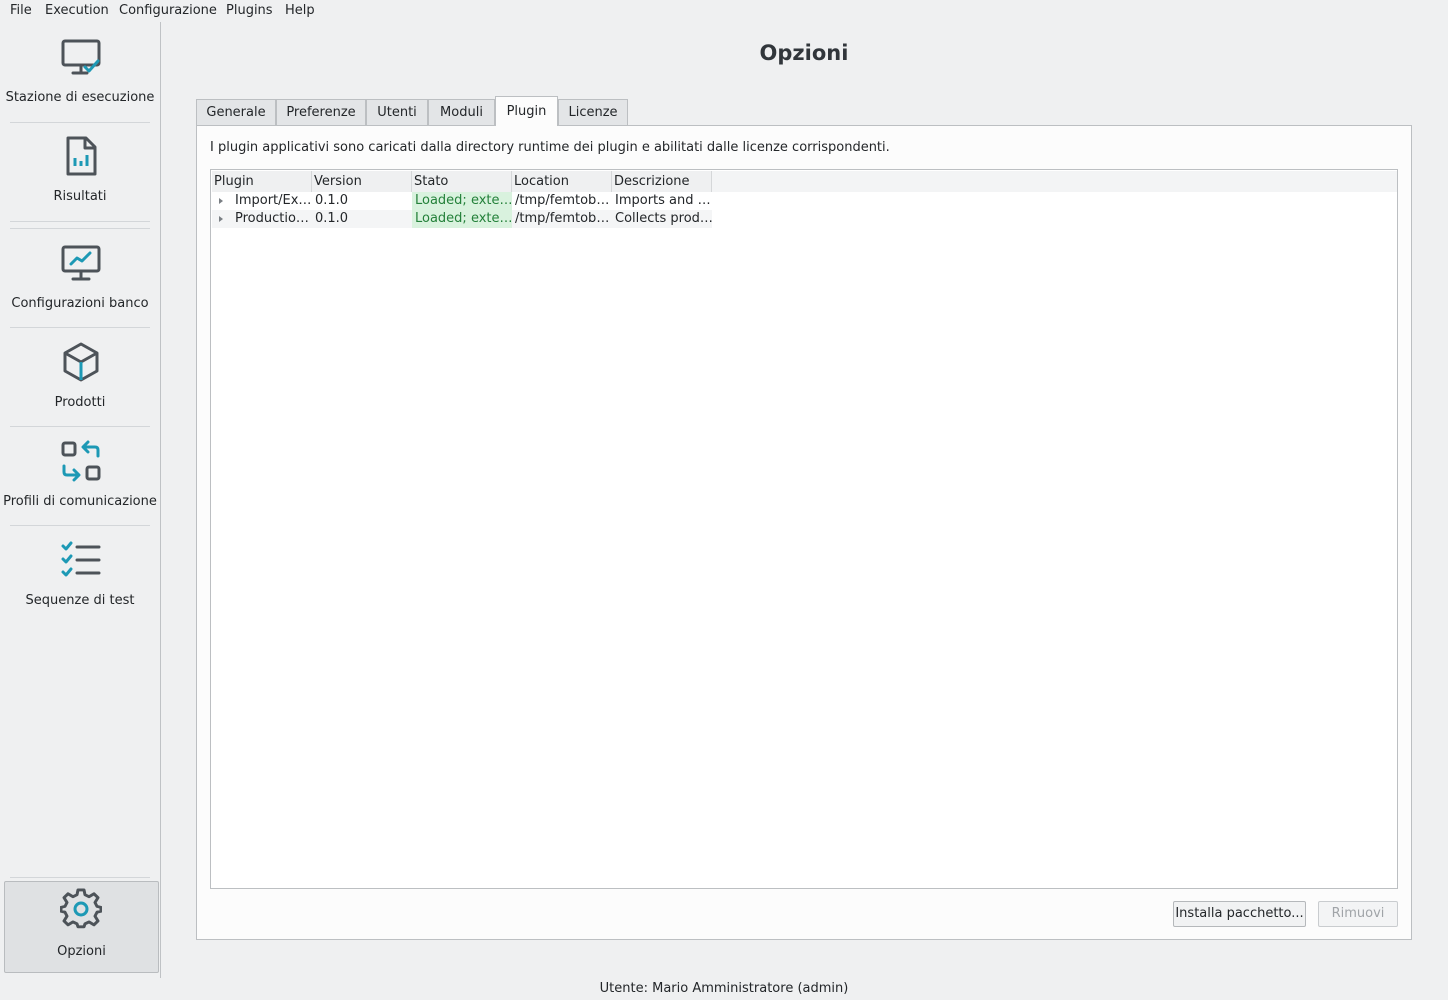  What do you see at coordinates (1054, 181) in the screenshot?
I see `header-filler` at bounding box center [1054, 181].